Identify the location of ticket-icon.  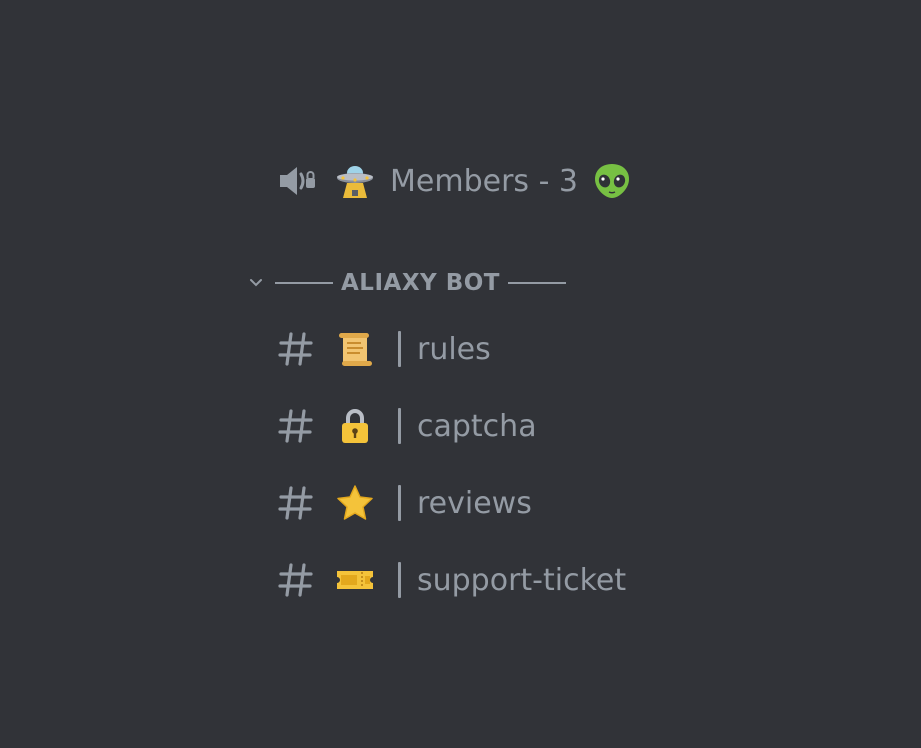
(355, 580).